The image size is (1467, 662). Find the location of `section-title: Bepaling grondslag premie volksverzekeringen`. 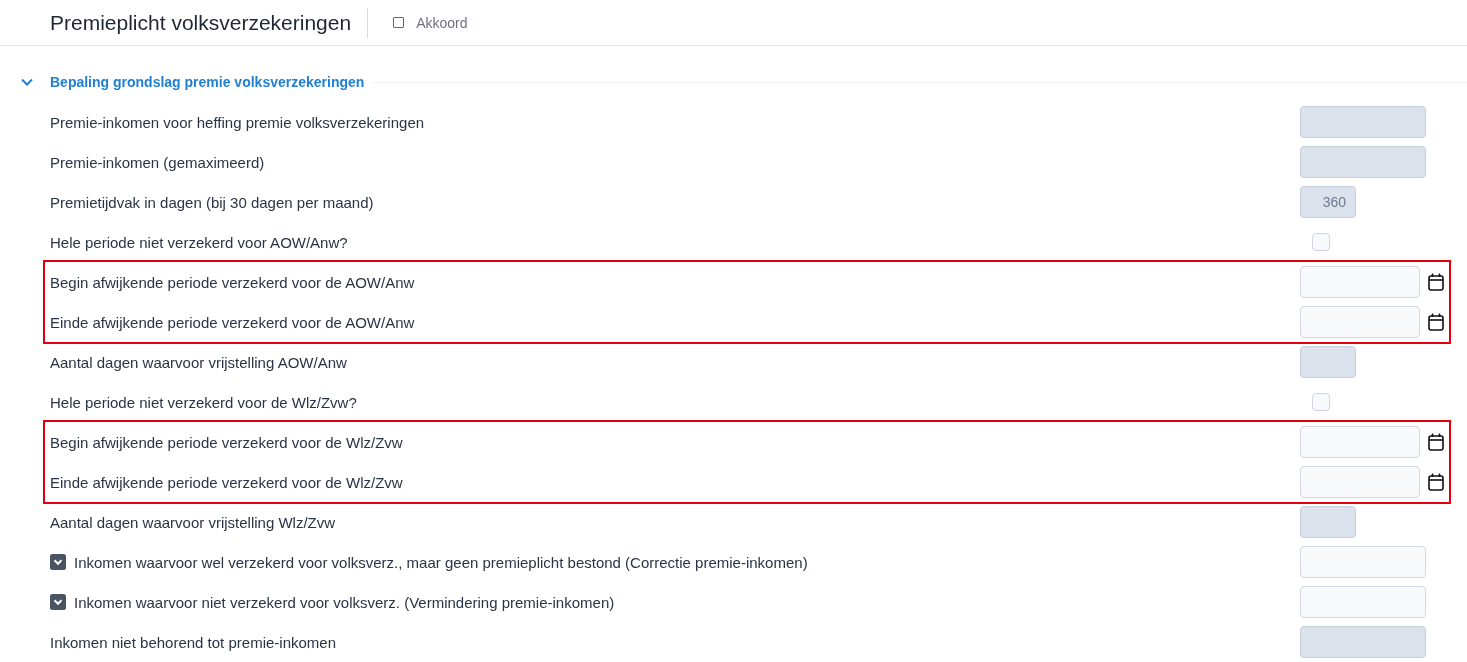

section-title: Bepaling grondslag premie volksverzekeringen is located at coordinates (207, 82).